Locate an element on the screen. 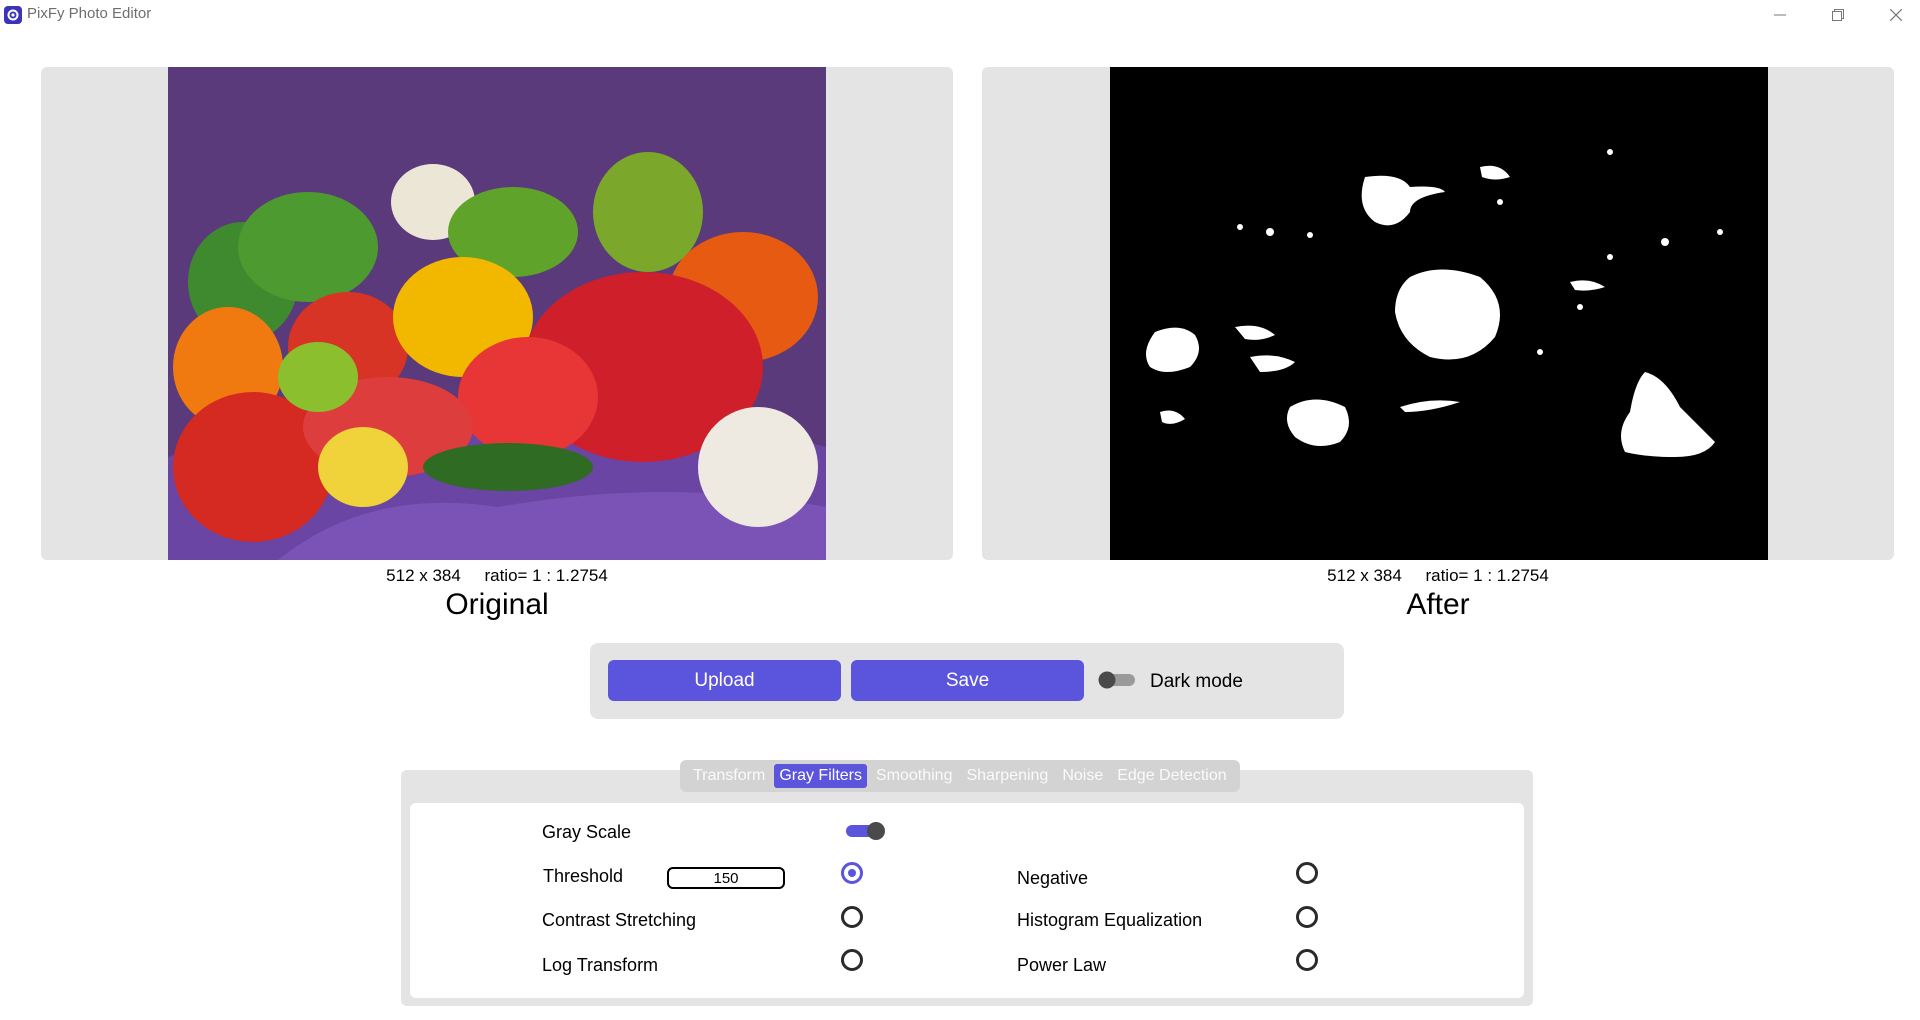  threshold-input: 150 is located at coordinates (726, 878).